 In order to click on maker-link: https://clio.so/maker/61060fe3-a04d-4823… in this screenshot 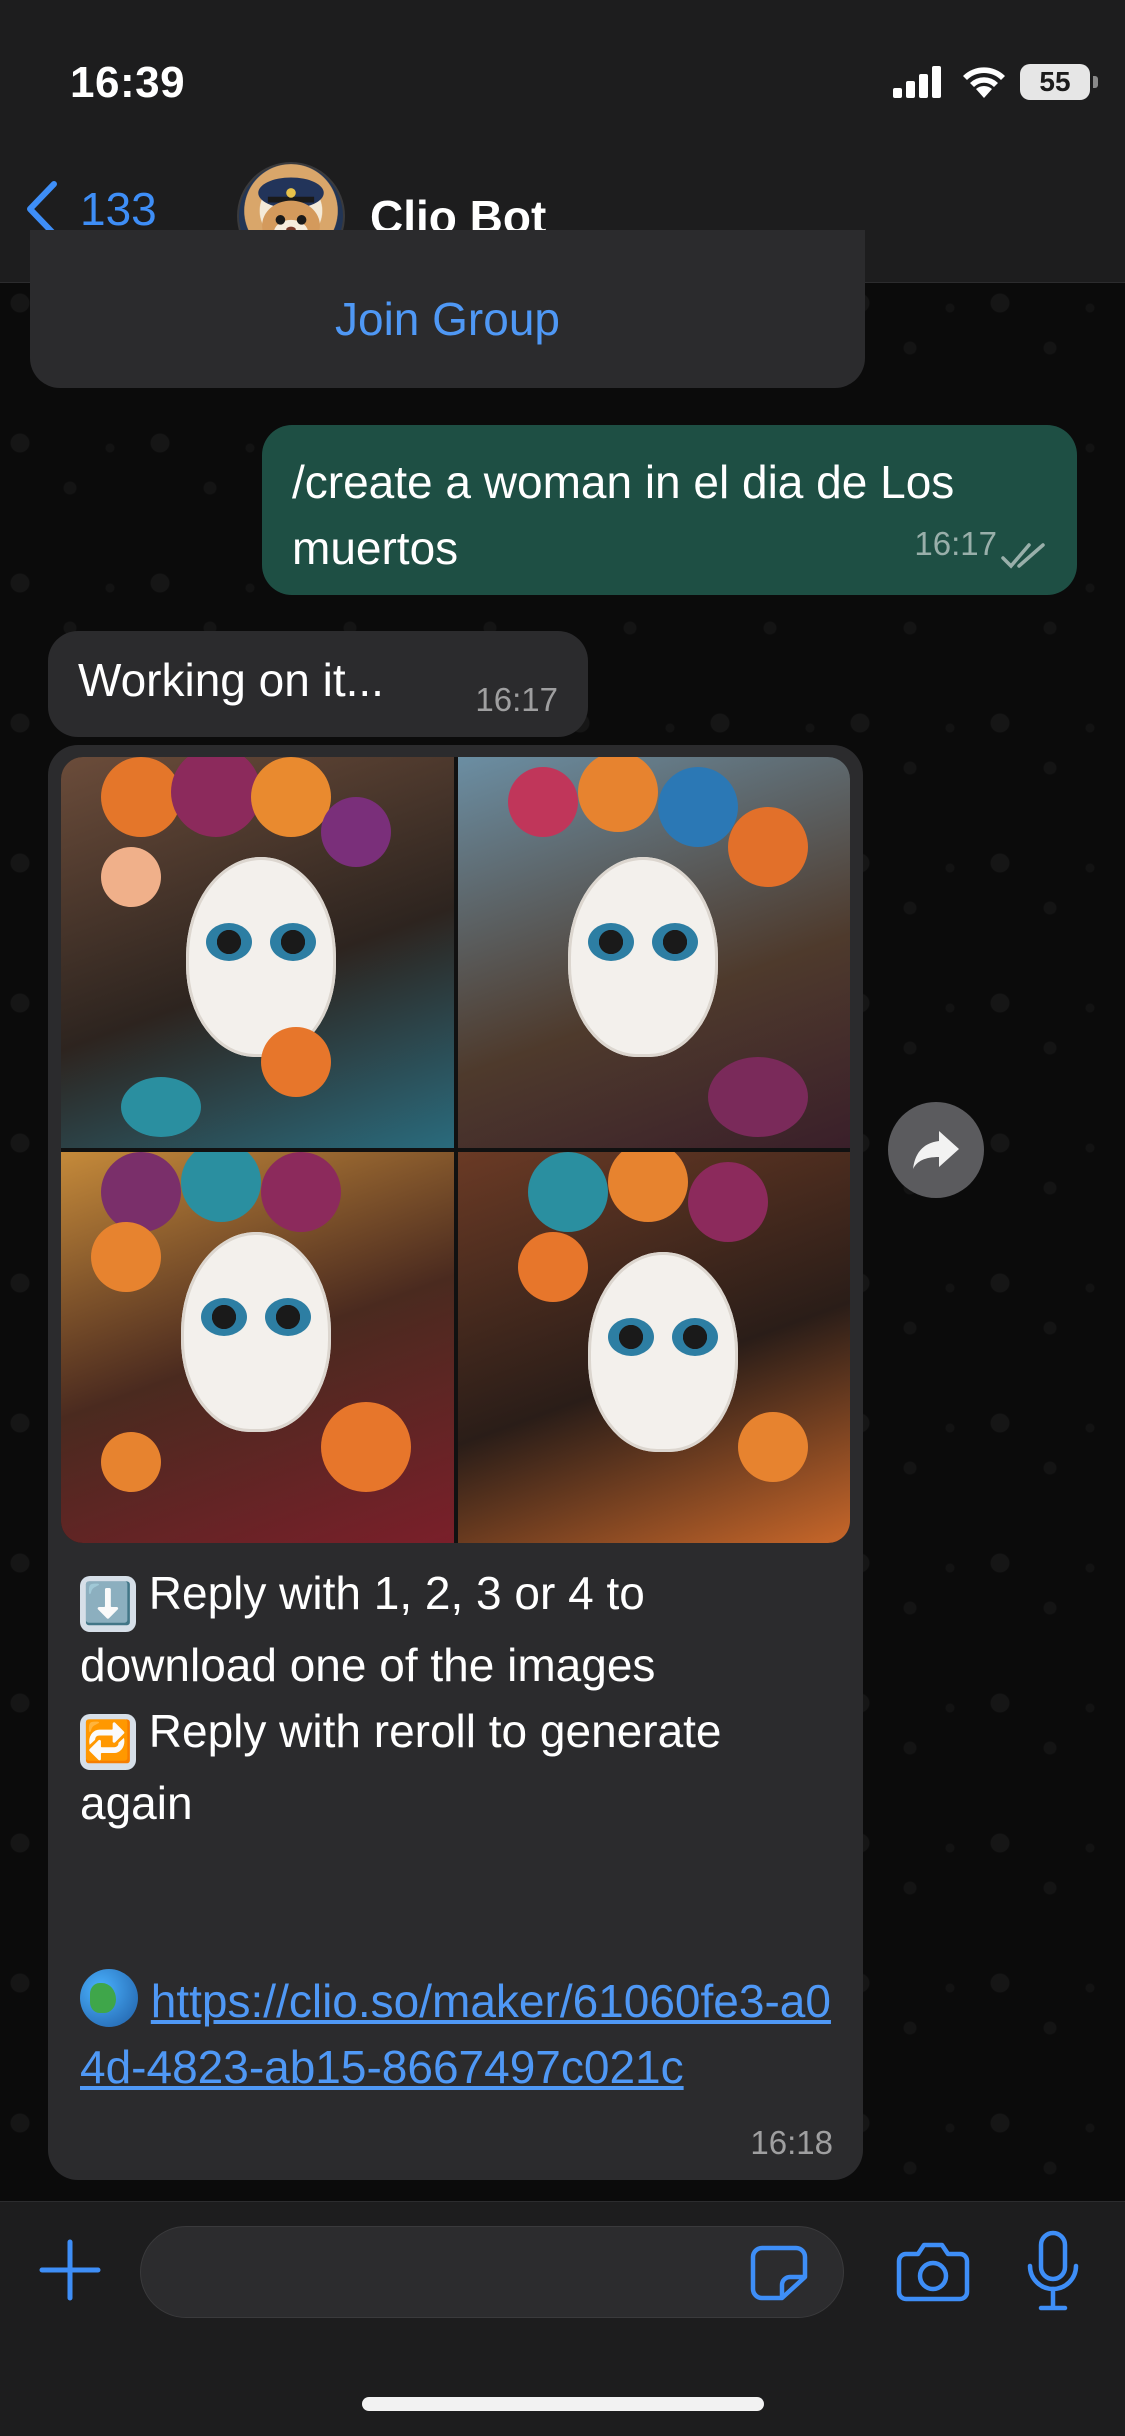, I will do `click(455, 2034)`.